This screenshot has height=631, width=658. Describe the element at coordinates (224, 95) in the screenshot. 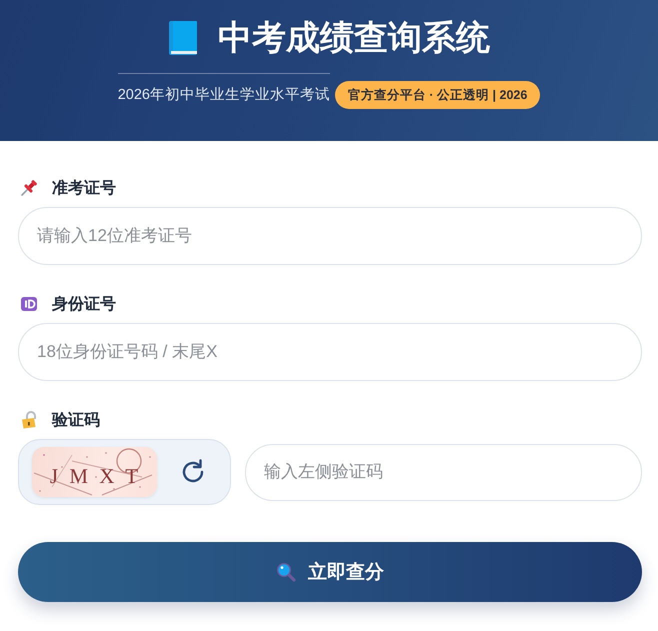

I see `exam-subtitle: 2026年初中毕业生学业水平考试` at that location.